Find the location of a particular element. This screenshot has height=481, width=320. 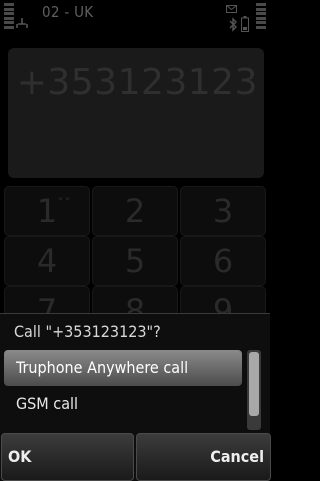

status-bar: 02 - UK is located at coordinates (135, 19).